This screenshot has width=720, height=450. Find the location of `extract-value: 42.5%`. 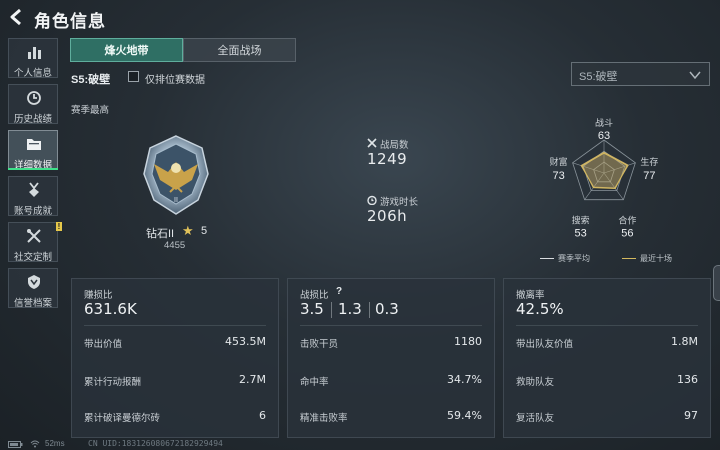

extract-value: 42.5% is located at coordinates (540, 309).